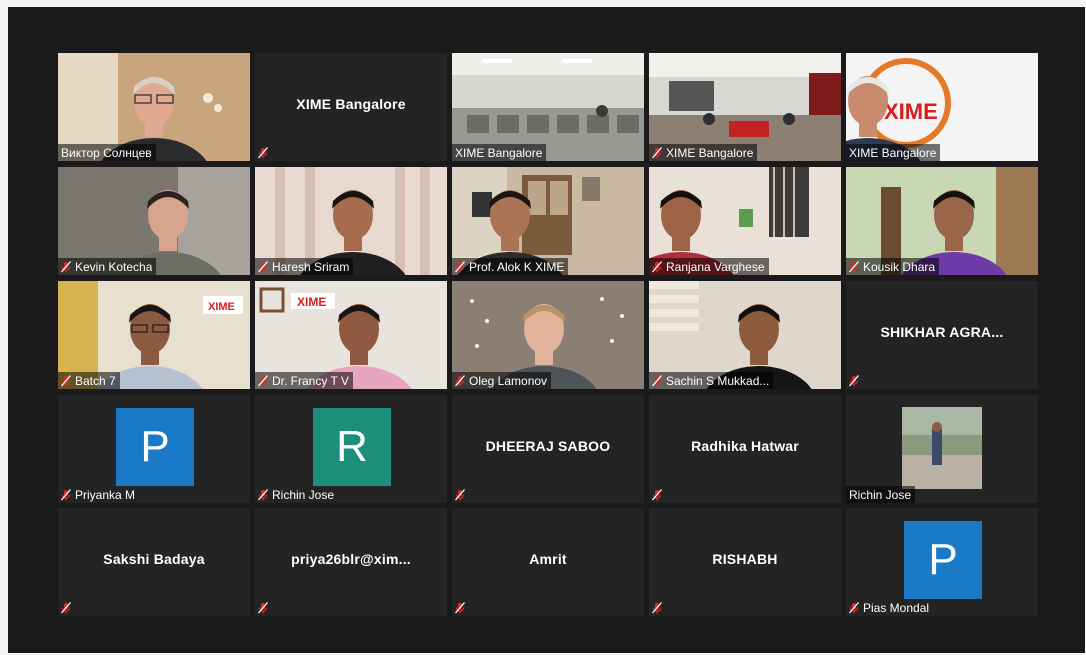 The image size is (1086, 655). Describe the element at coordinates (351, 221) in the screenshot. I see `participant-tile: Haresh Sriram` at that location.